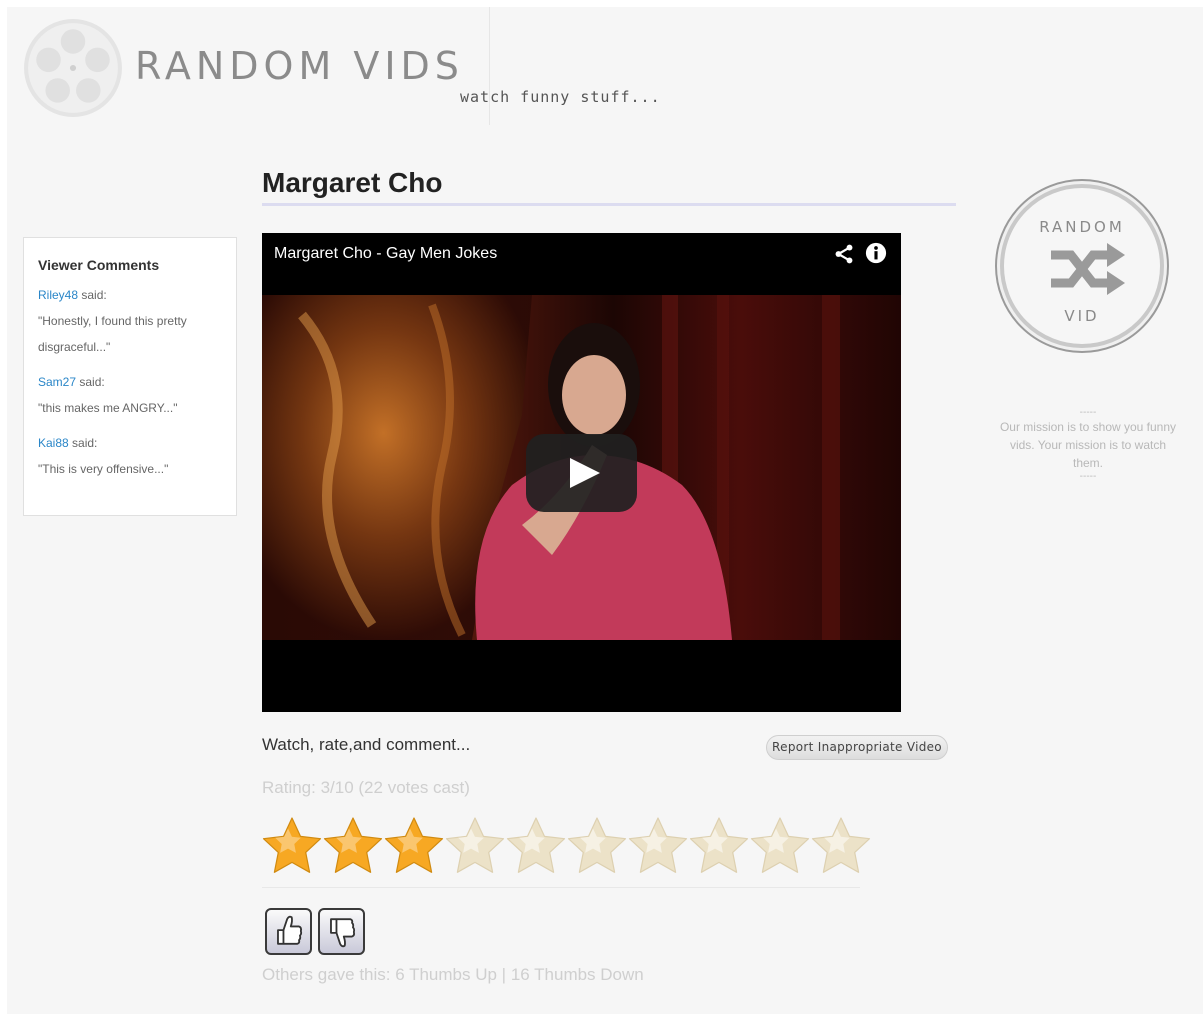 This screenshot has width=1203, height=1014. Describe the element at coordinates (561, 887) in the screenshot. I see `rating-divider` at that location.